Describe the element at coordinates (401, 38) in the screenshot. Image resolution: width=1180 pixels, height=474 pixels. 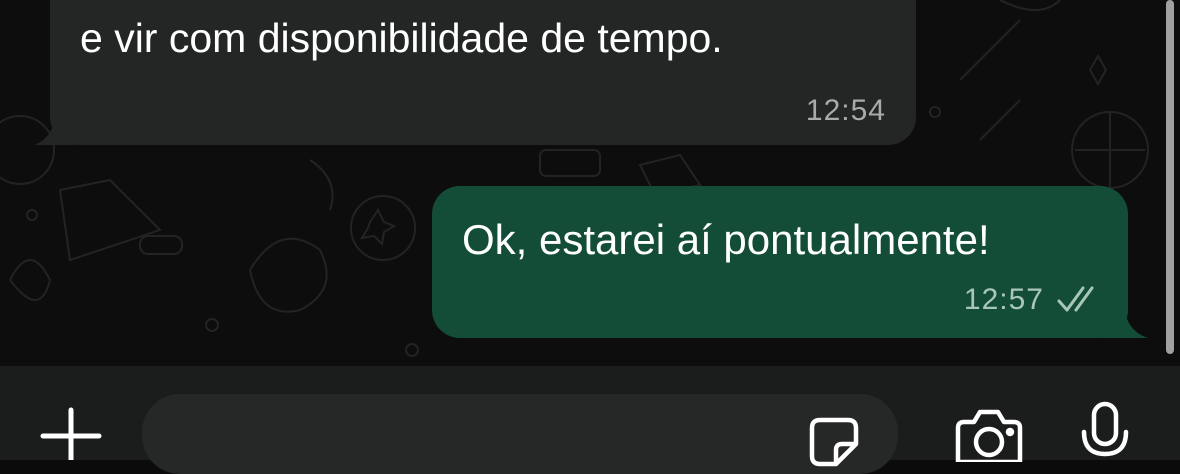
I see `message-text: e vir com disponibilidade de tempo.` at that location.